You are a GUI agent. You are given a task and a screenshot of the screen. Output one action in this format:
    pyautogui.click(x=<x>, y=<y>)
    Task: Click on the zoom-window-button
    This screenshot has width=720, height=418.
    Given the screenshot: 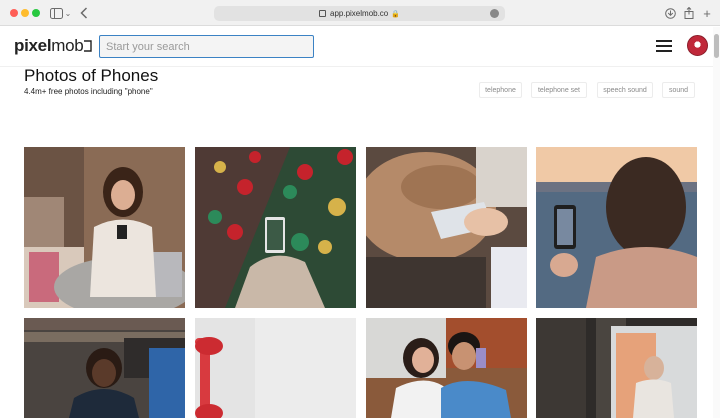 What is the action you would take?
    pyautogui.click(x=36, y=13)
    